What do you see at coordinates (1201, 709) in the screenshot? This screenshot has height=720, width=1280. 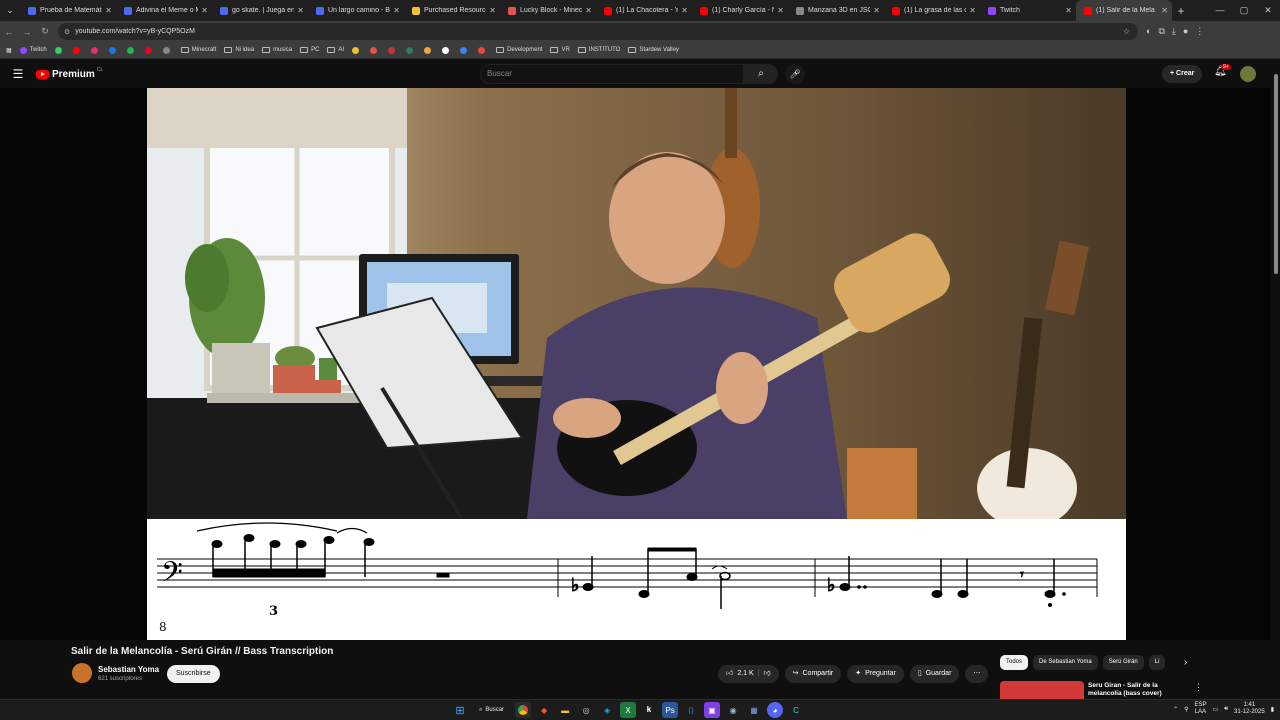 I see `language-indicator: ESP LAA` at bounding box center [1201, 709].